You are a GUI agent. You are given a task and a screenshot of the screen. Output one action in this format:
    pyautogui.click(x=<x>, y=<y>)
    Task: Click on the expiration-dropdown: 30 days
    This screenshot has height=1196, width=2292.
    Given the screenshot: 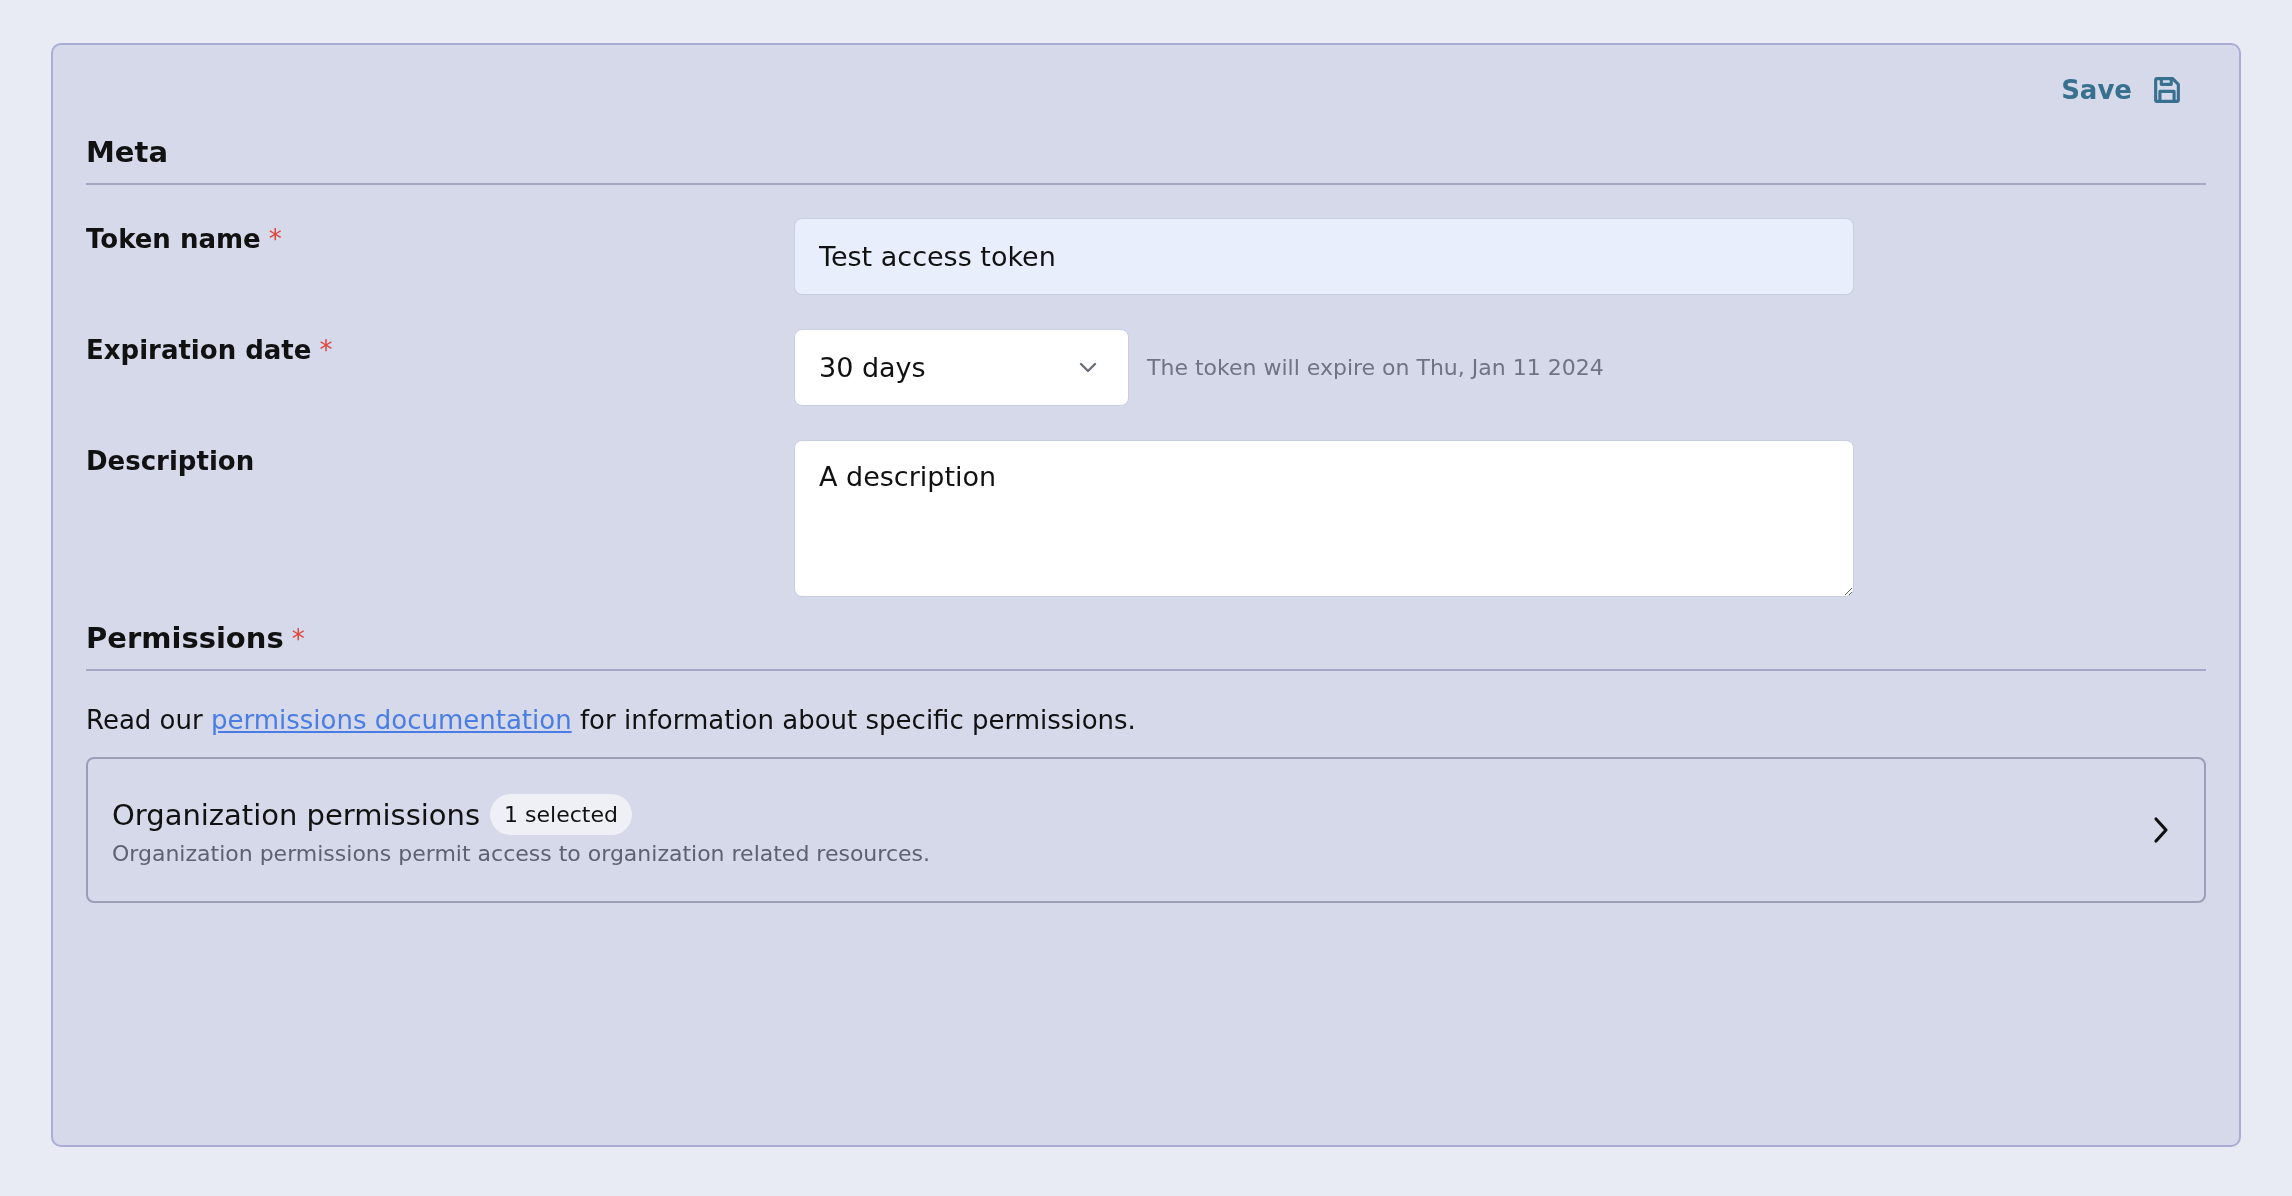 What is the action you would take?
    pyautogui.click(x=961, y=367)
    